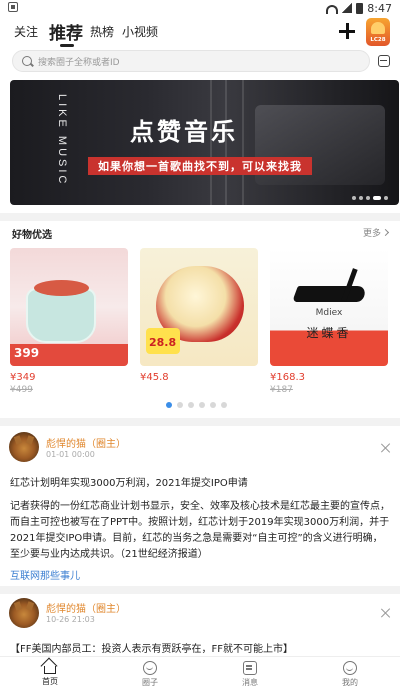  I want to click on tab-circle: 圈子, so click(150, 673).